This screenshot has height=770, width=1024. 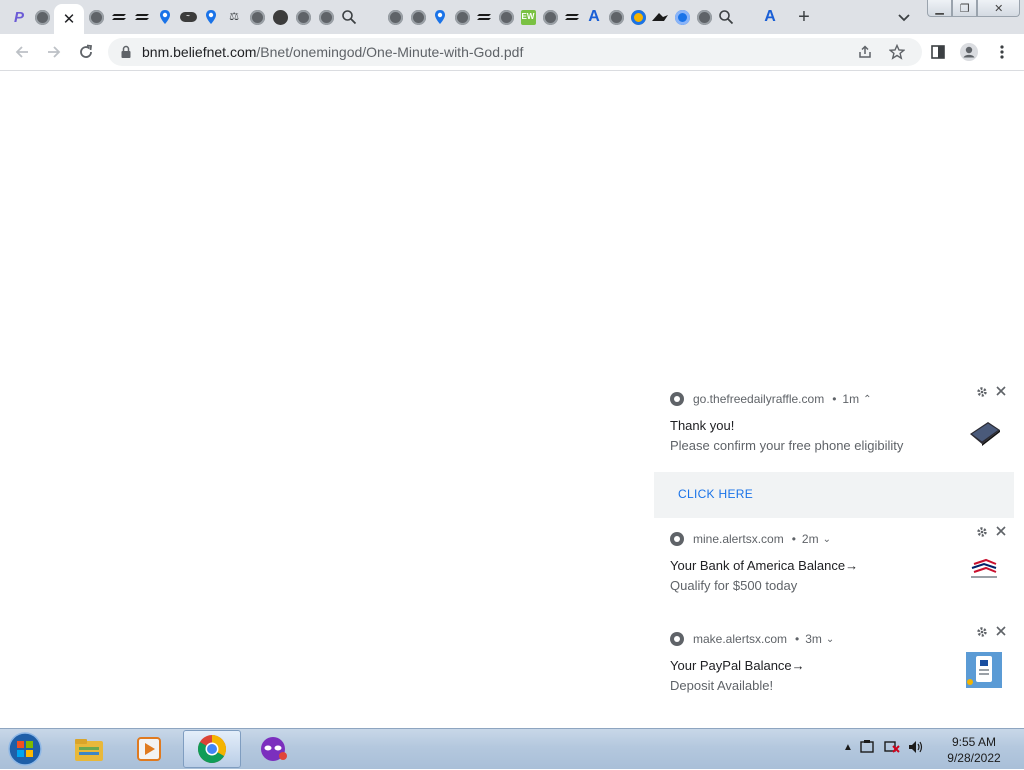 What do you see at coordinates (938, 52) in the screenshot?
I see `side-panel-button` at bounding box center [938, 52].